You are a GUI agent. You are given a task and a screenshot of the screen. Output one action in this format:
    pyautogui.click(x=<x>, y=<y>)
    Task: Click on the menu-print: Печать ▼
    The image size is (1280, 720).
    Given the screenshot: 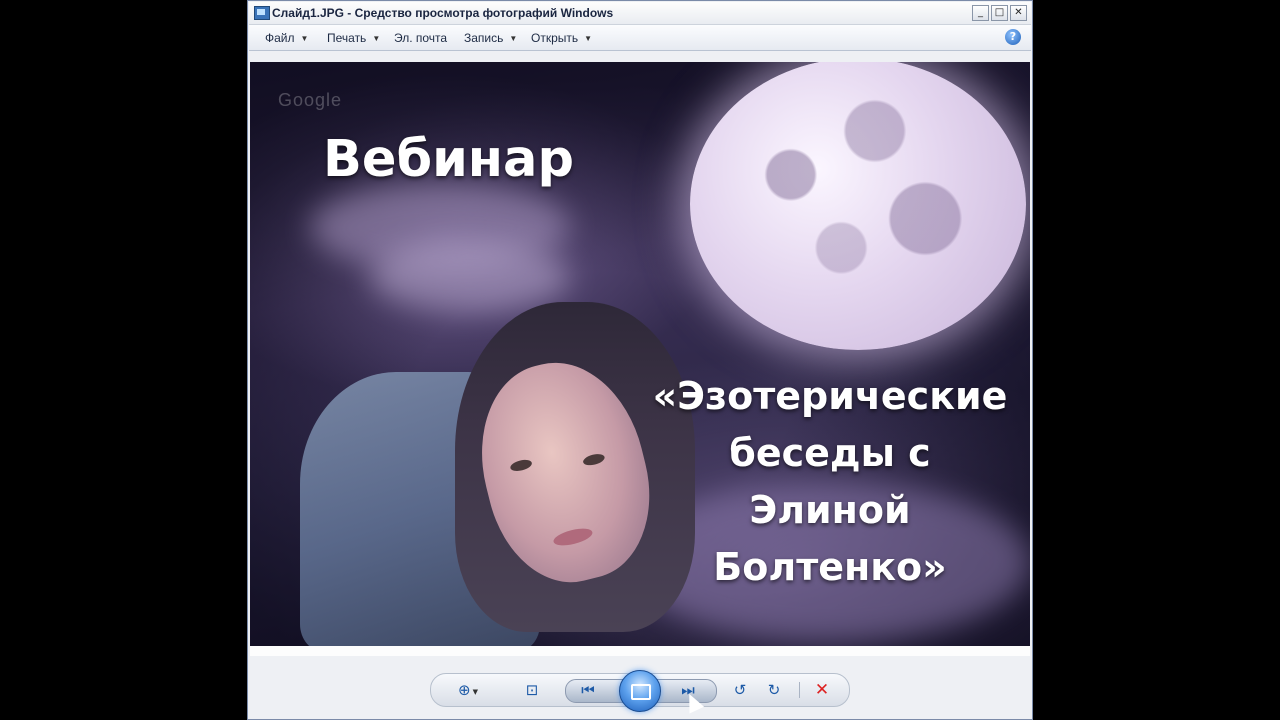 What is the action you would take?
    pyautogui.click(x=353, y=38)
    